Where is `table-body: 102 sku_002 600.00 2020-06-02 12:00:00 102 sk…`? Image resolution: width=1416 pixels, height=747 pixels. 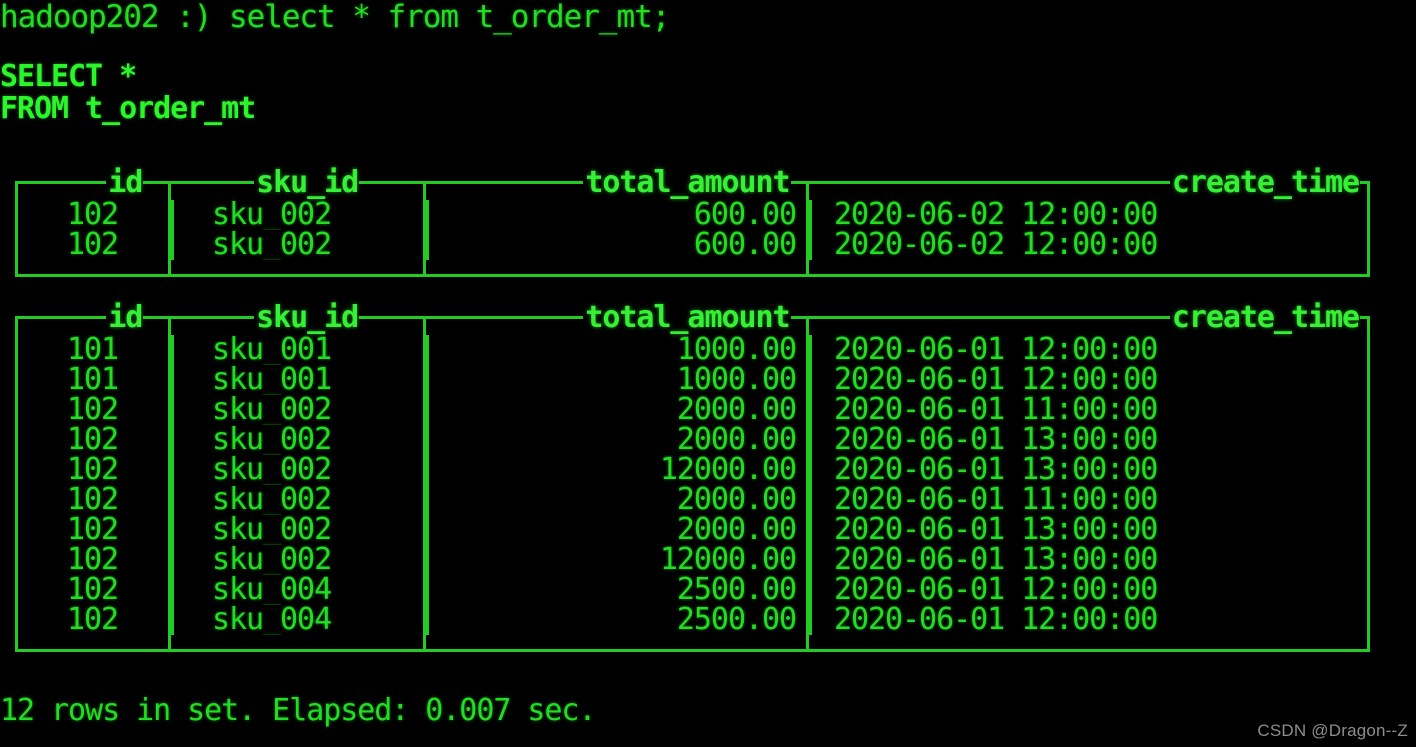
table-body: 102 sku_002 600.00 2020-06-02 12:00:00 102 sk… is located at coordinates (692, 228).